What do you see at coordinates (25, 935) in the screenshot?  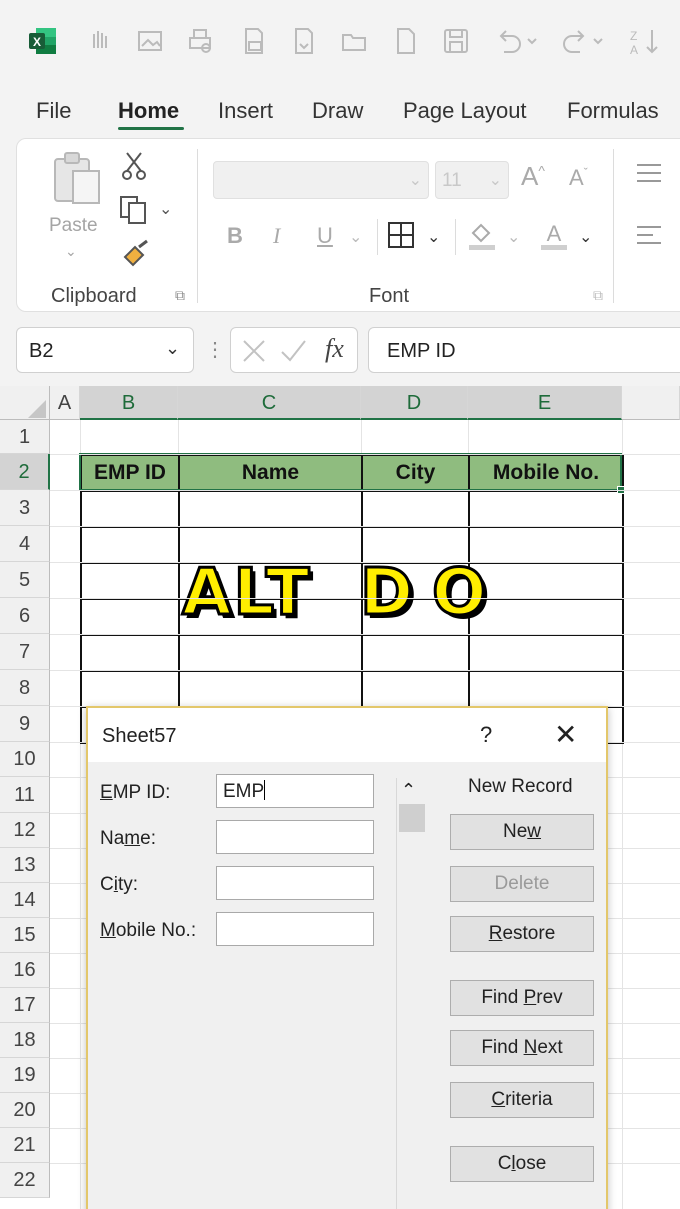 I see `row-header-15: 15` at bounding box center [25, 935].